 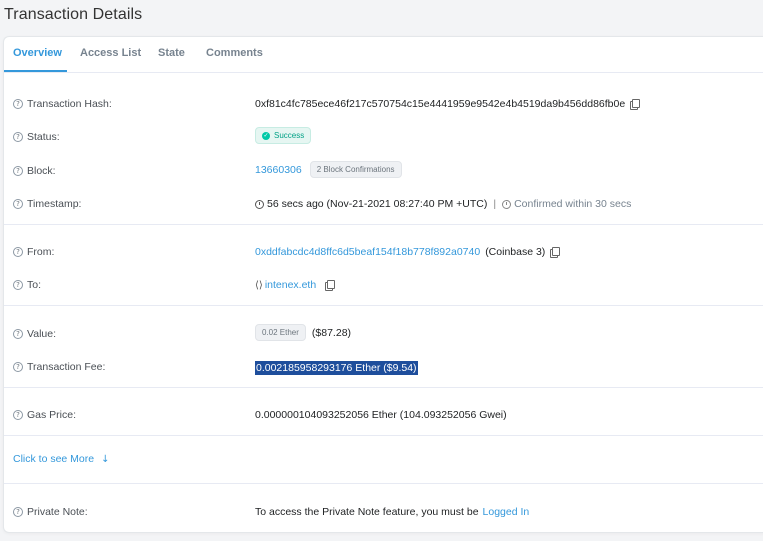 I want to click on row-label: Timestamp:, so click(x=54, y=204).